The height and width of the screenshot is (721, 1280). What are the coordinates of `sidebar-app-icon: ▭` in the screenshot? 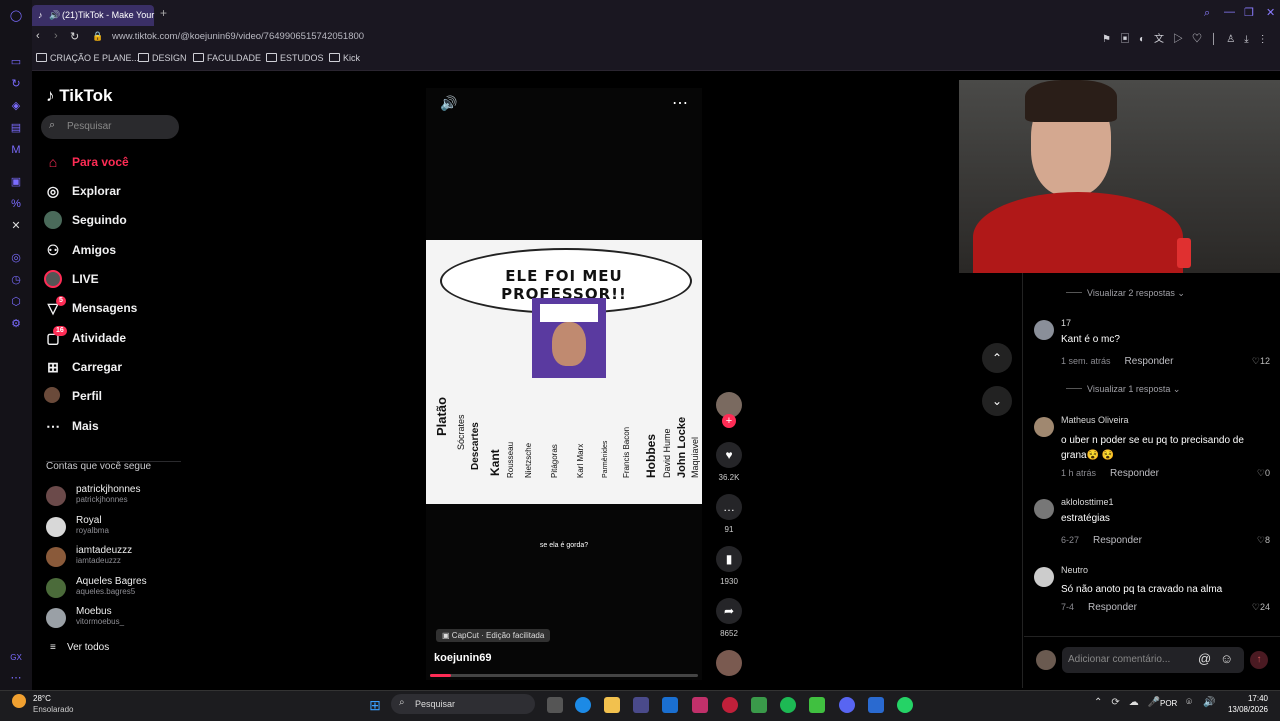 It's located at (16, 62).